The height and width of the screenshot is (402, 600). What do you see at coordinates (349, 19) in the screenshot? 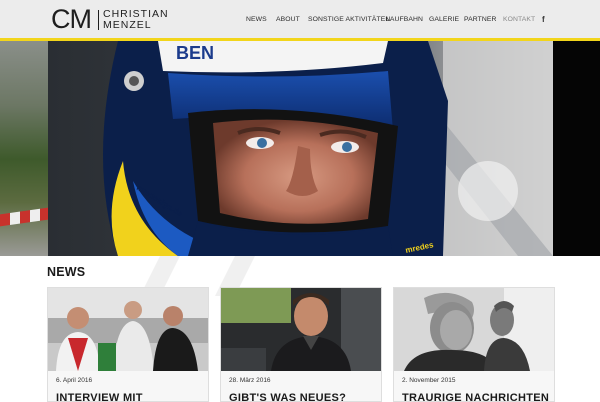
I see `nav-item-sonstige-aktivitaeten: SONSTIGE AKTIVITÄTEN` at bounding box center [349, 19].